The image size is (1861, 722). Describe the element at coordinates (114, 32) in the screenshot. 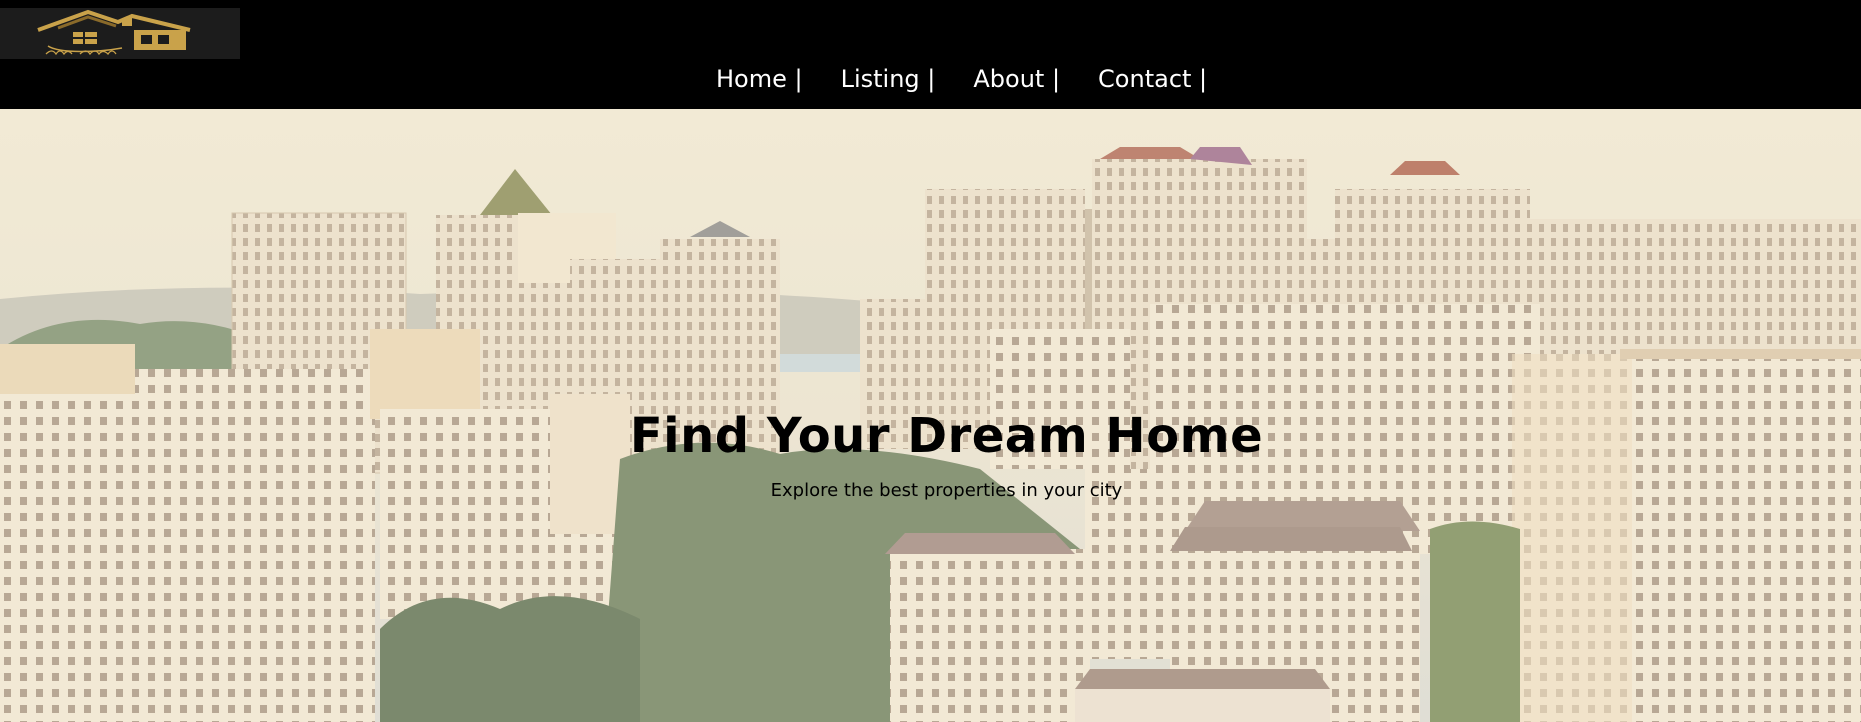

I see `house-roof-icon` at that location.